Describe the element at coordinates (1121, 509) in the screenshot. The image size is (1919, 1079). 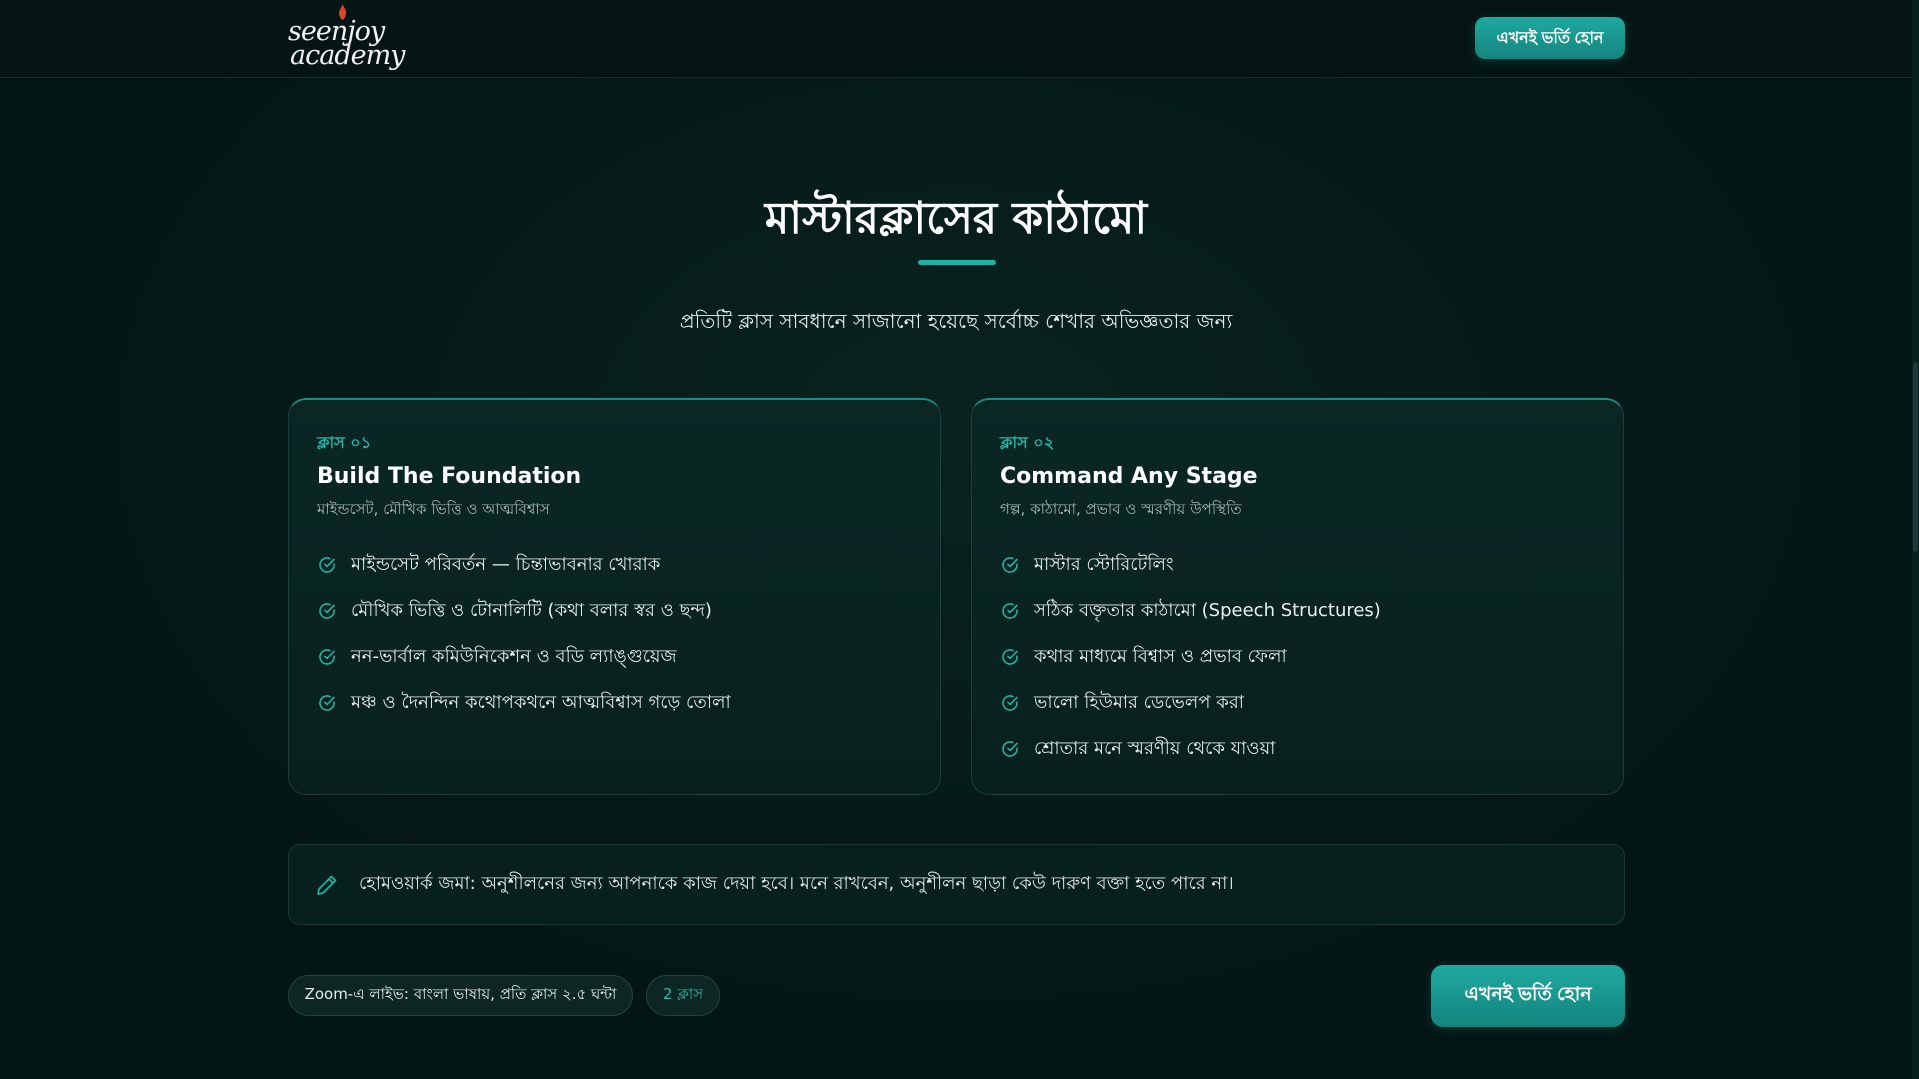
I see `class-subtitle: গল্প, কাঠামো, প্রভাব ও স্মরণীয় উপস্থিতি` at that location.